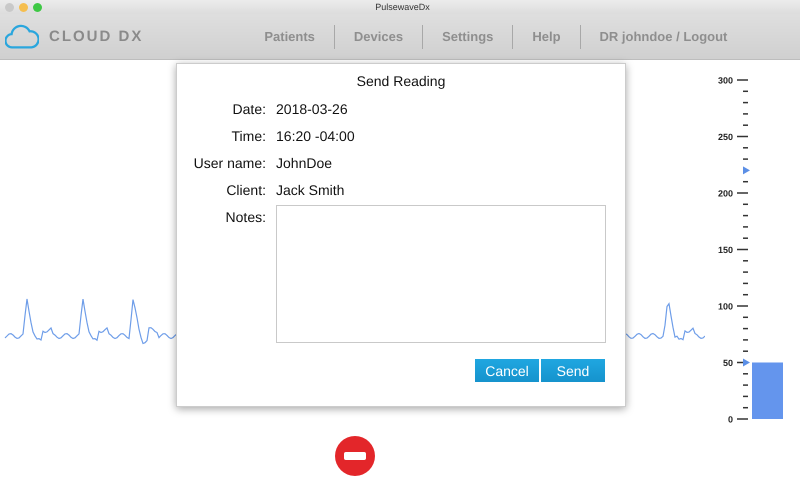 Image resolution: width=800 pixels, height=500 pixels. I want to click on nav-link: Settings, so click(467, 36).